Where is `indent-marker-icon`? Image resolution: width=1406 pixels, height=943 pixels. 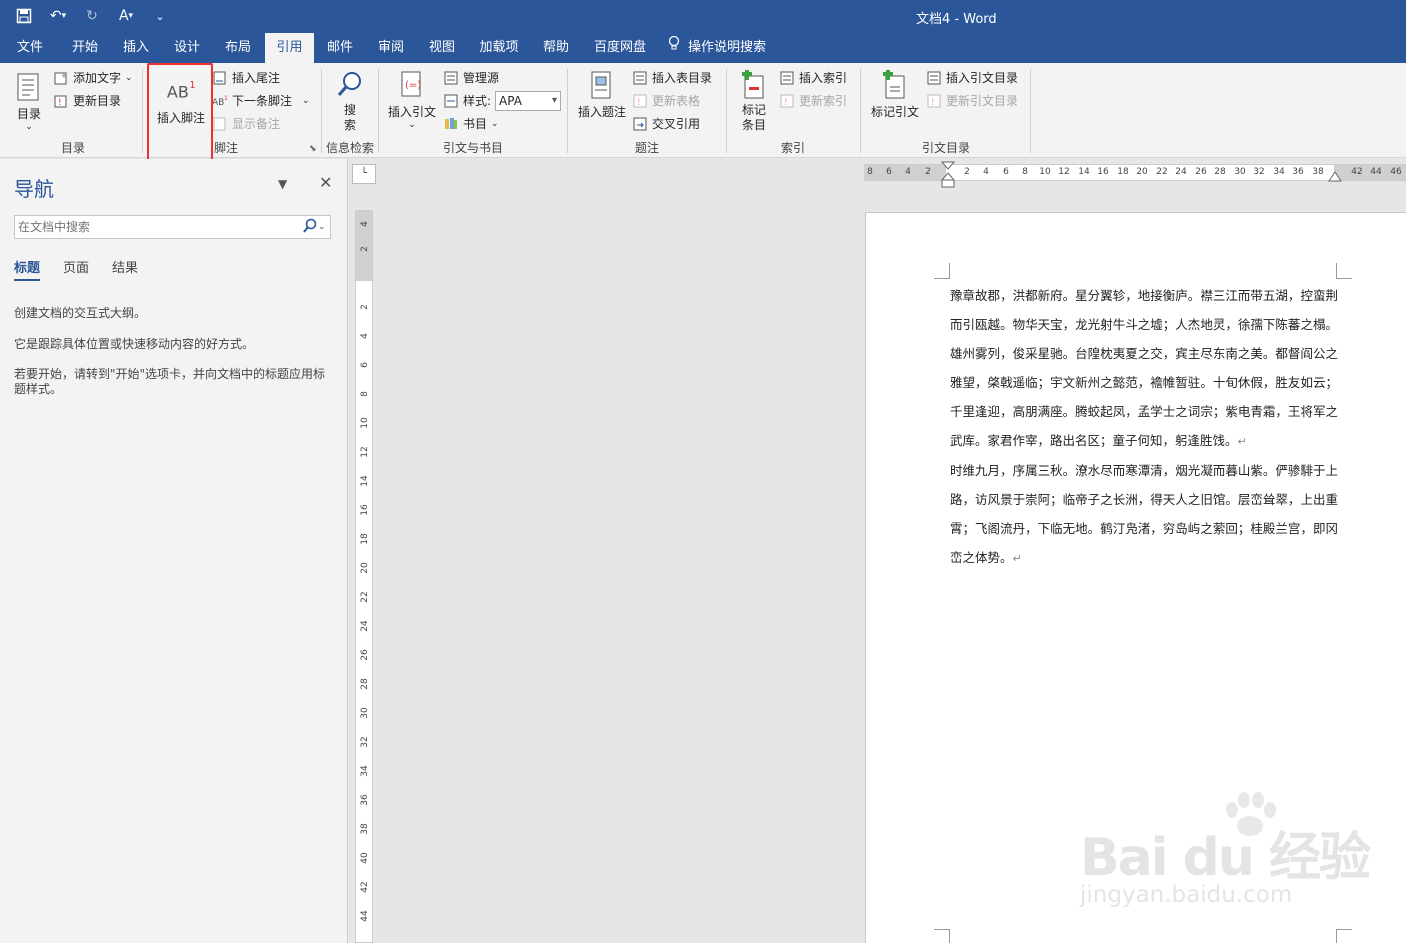 indent-marker-icon is located at coordinates (948, 175).